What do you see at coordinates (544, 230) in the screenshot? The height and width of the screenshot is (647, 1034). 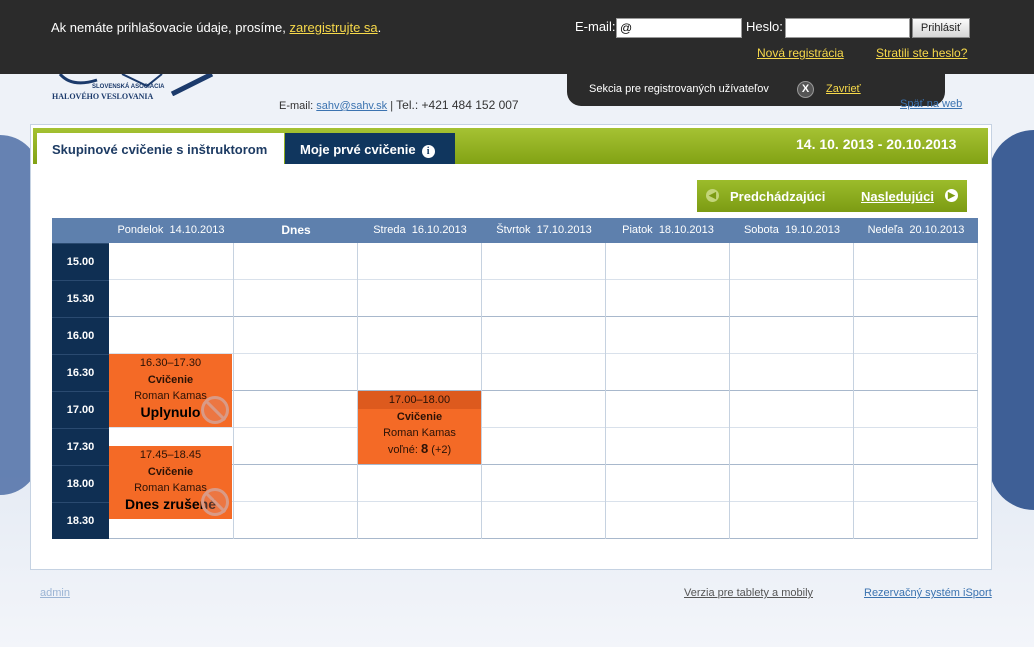 I see `day-header-thursday: Štvrtok 17.10.2013` at bounding box center [544, 230].